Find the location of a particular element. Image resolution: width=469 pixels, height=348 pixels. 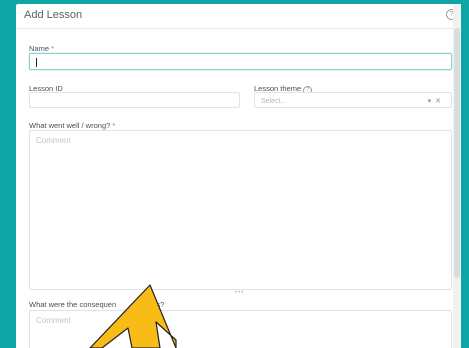

lesson-id-input is located at coordinates (134, 100).